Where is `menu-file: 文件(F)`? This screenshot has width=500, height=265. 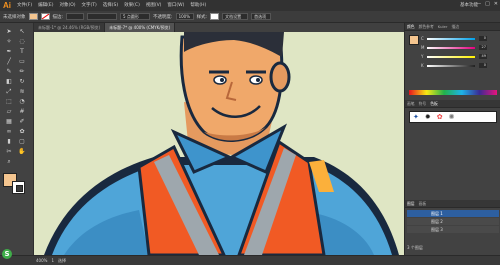 menu-file: 文件(F) is located at coordinates (24, 5).